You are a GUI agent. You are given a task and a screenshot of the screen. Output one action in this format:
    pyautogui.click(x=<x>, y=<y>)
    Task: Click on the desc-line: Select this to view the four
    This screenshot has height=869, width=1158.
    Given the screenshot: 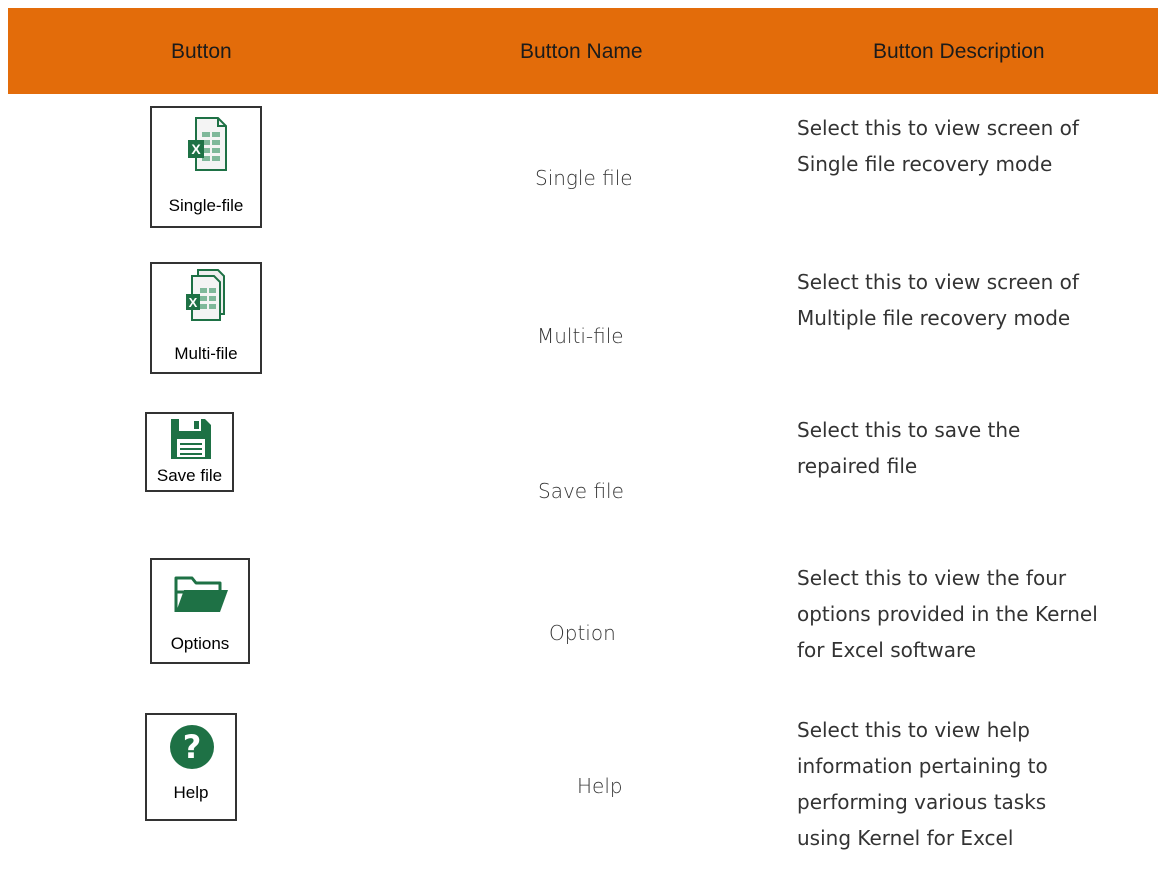 What is the action you would take?
    pyautogui.click(x=932, y=578)
    